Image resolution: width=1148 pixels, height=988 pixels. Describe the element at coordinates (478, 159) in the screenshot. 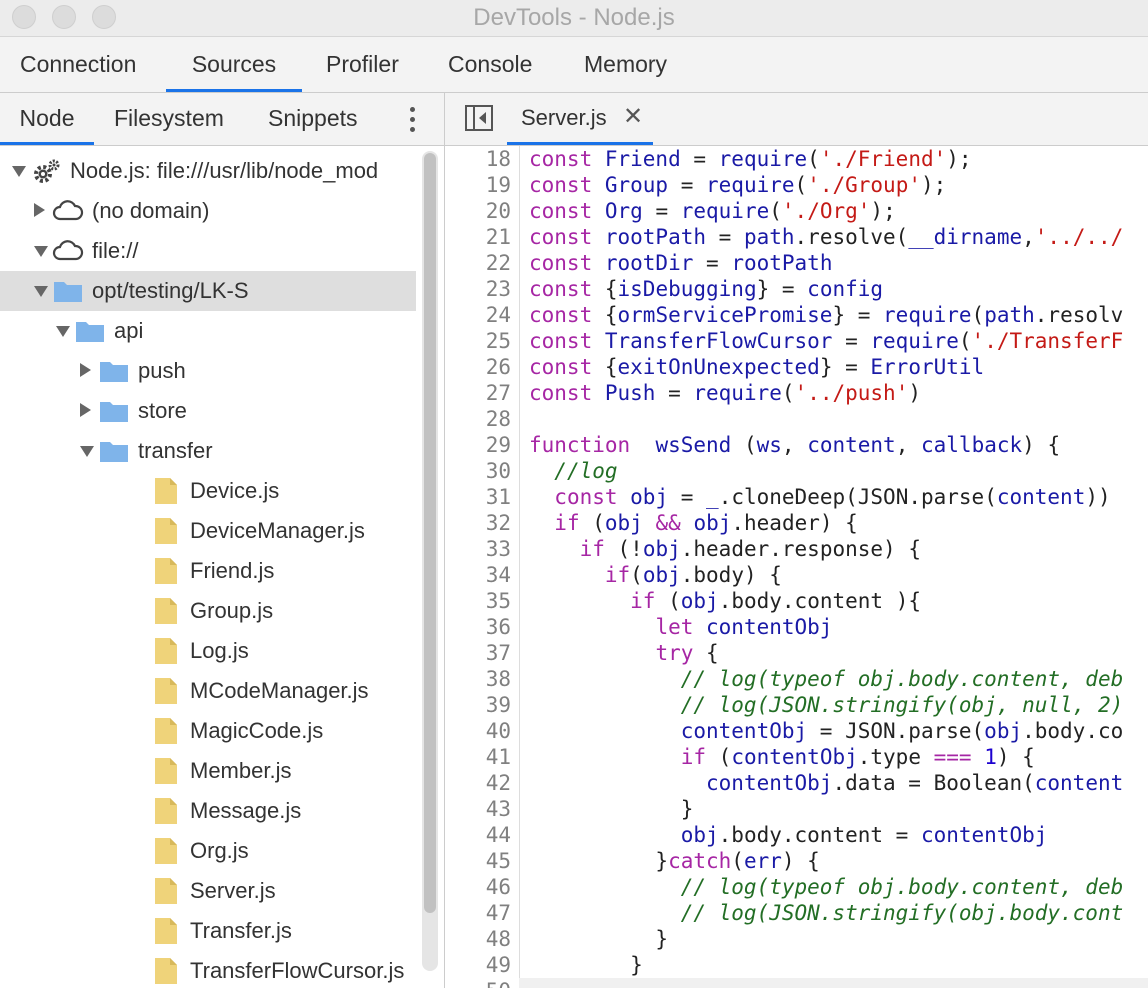

I see `line-number: 18` at that location.